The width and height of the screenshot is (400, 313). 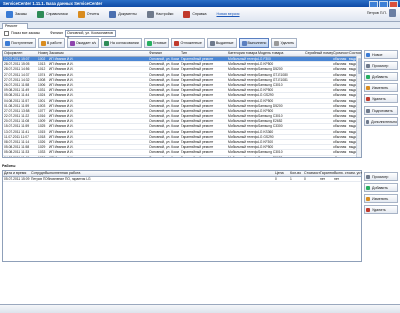 What do you see at coordinates (93, 14) in the screenshot?
I see `menu-item-label: Отчеты` at bounding box center [93, 14].